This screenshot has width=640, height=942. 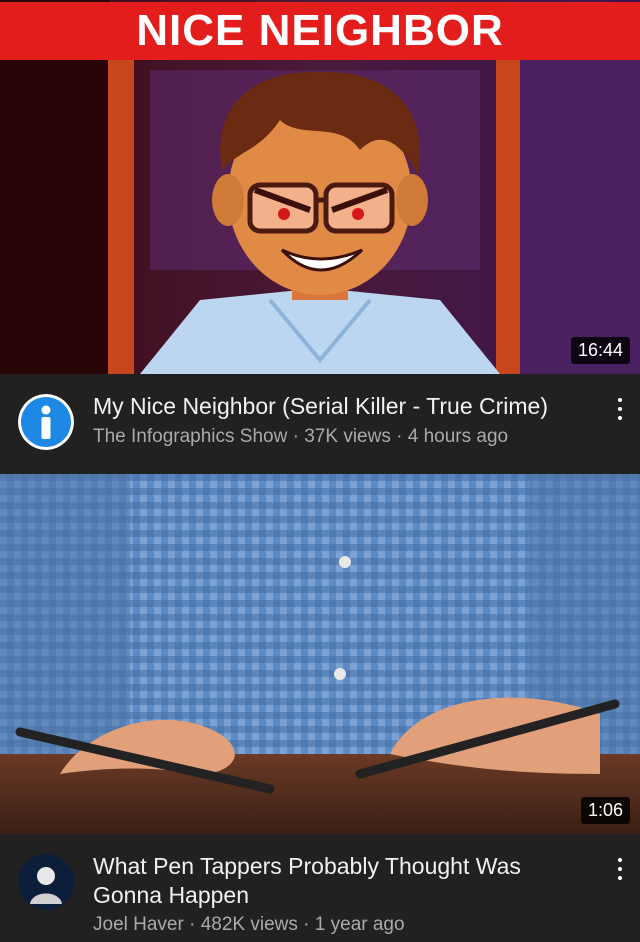 I want to click on duration-badge: 1:06, so click(x=605, y=810).